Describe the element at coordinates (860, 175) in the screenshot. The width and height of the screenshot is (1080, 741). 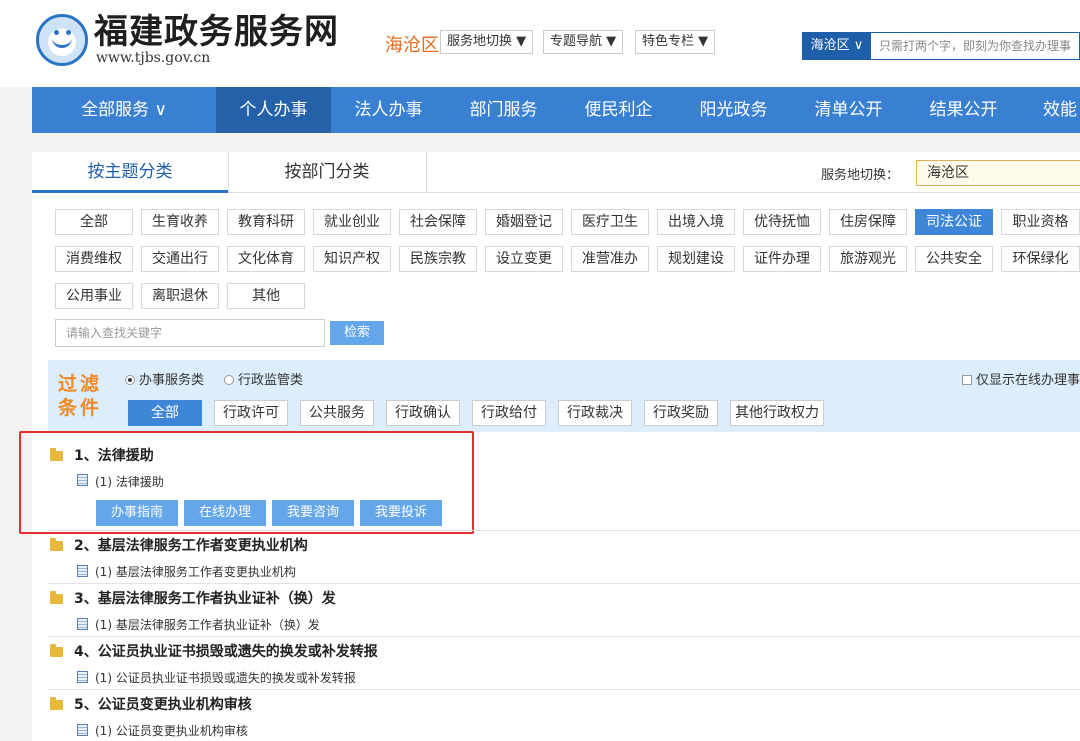
I see `location-label: 服务地切换：` at that location.